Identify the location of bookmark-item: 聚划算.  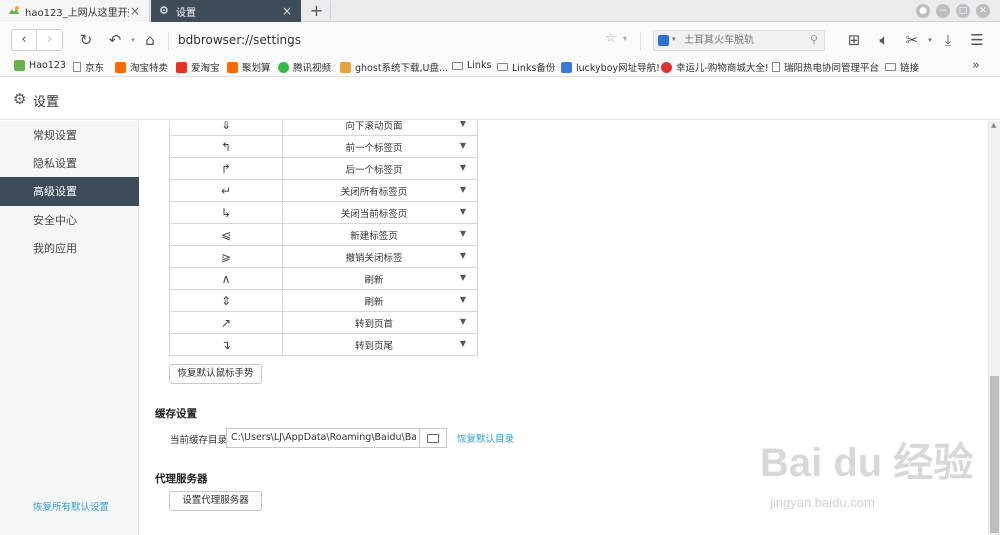
(249, 67).